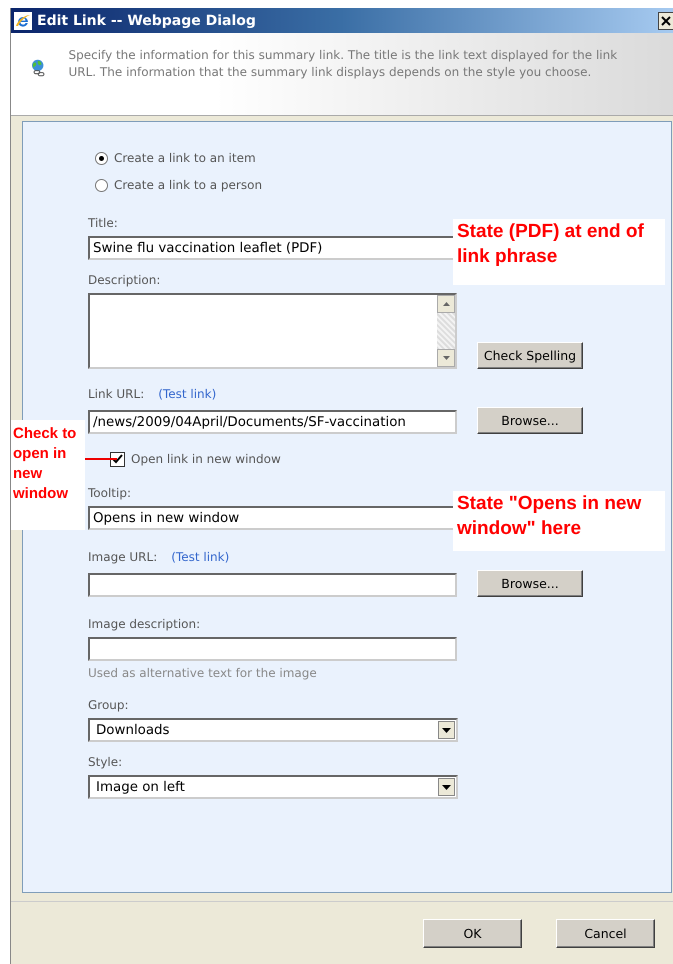 Image resolution: width=673 pixels, height=964 pixels. I want to click on browser-logo-icon, so click(23, 21).